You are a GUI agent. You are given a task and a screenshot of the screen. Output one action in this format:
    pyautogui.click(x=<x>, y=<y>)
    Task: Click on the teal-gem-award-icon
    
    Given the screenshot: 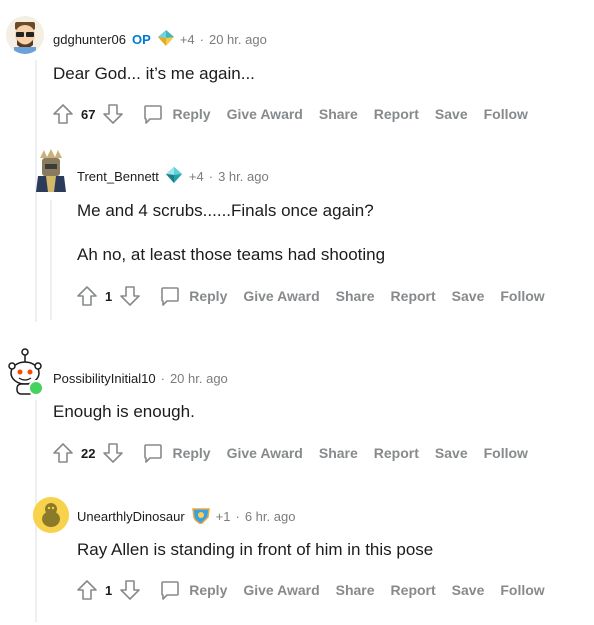 What is the action you would take?
    pyautogui.click(x=174, y=176)
    